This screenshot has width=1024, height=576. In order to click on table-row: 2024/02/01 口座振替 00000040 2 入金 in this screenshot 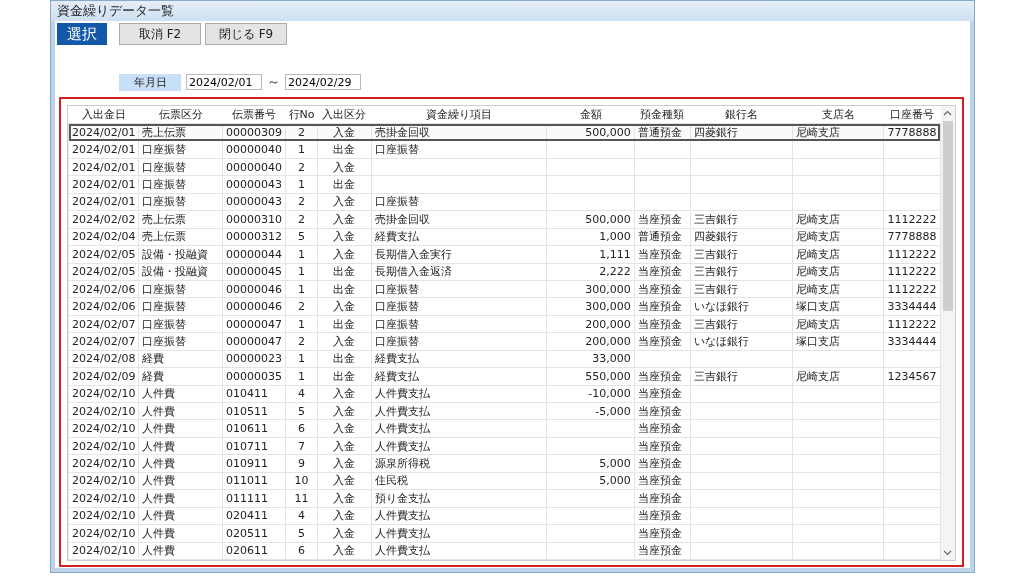, I will do `click(504, 167)`.